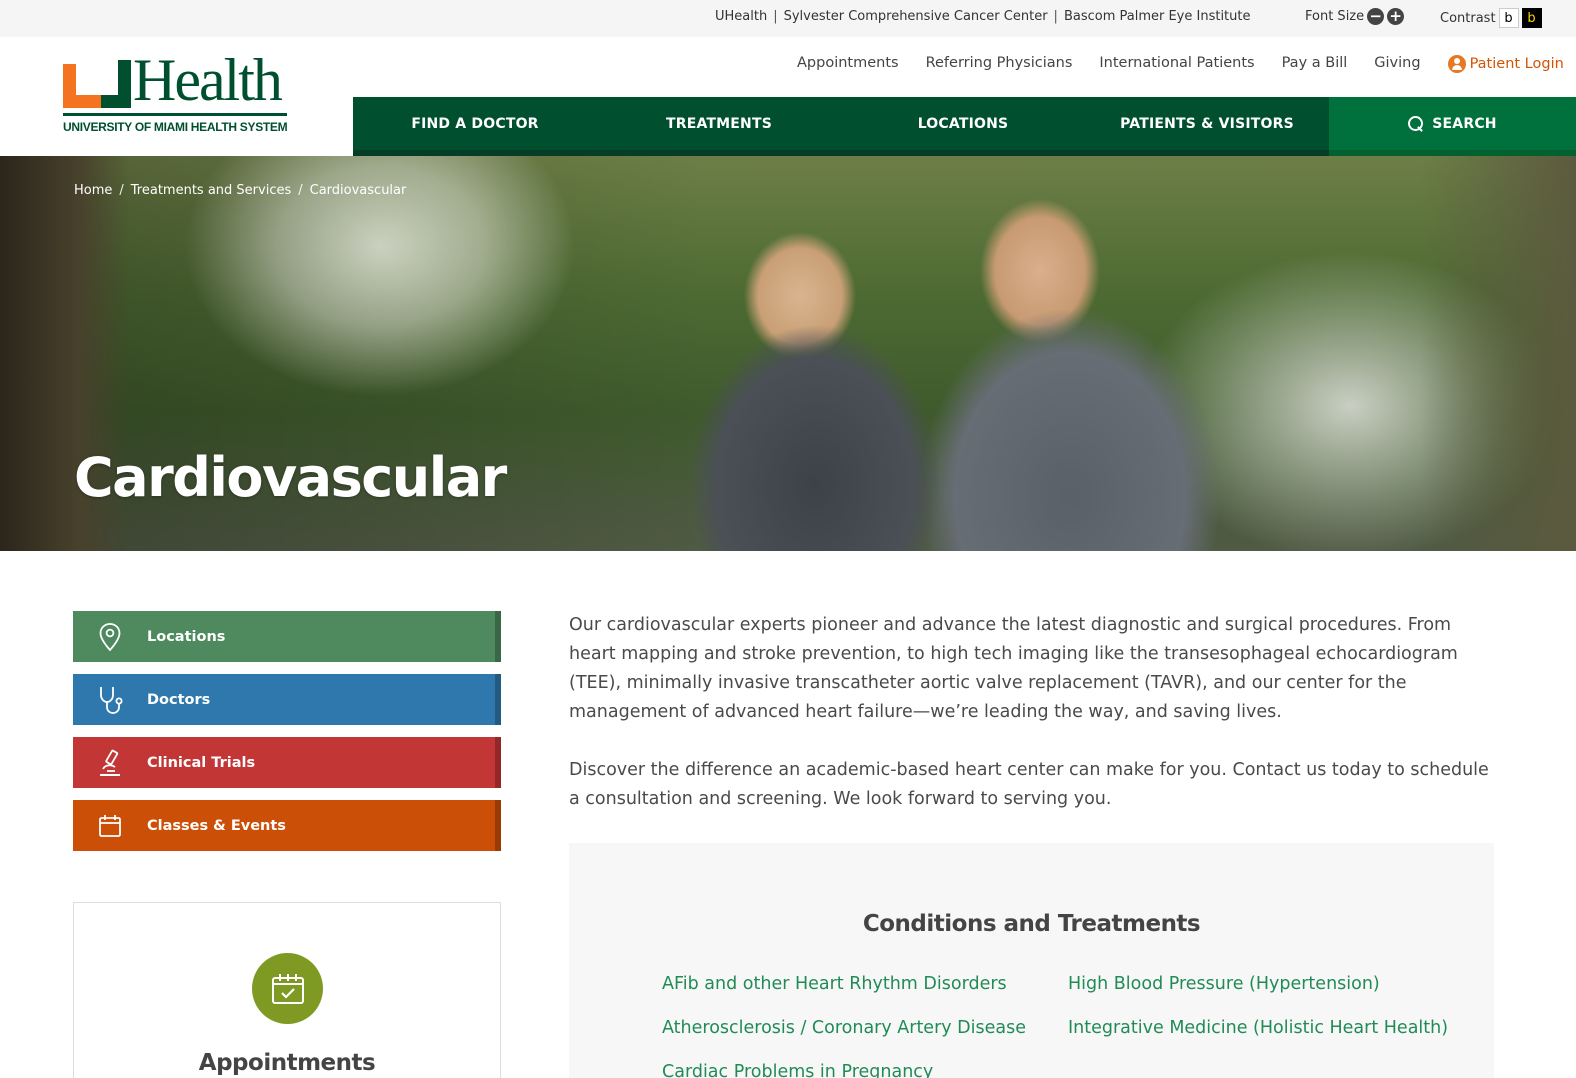 This screenshot has height=1078, width=1576. I want to click on side-nav-label: Classes & Events, so click(216, 825).